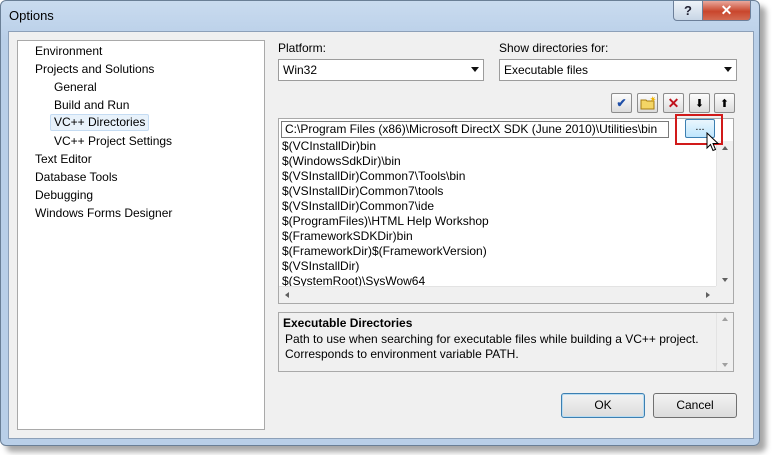 The width and height of the screenshot is (772, 455). Describe the element at coordinates (103, 213) in the screenshot. I see `tree-item-windows-forms-designer: Windows Forms Designer` at that location.